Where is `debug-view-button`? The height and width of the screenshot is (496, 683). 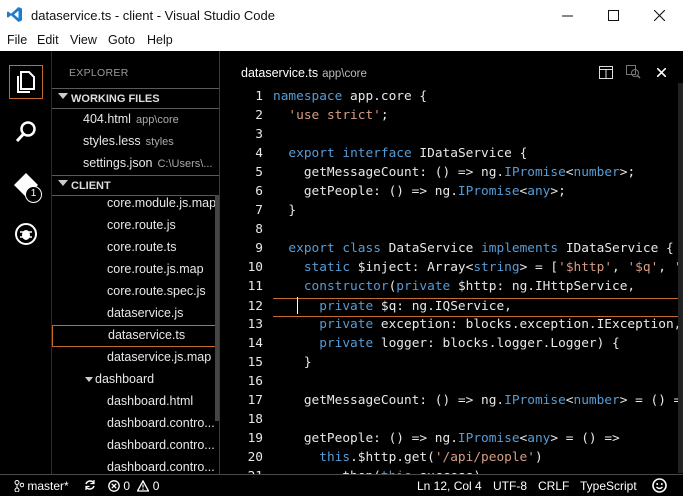 debug-view-button is located at coordinates (26, 234).